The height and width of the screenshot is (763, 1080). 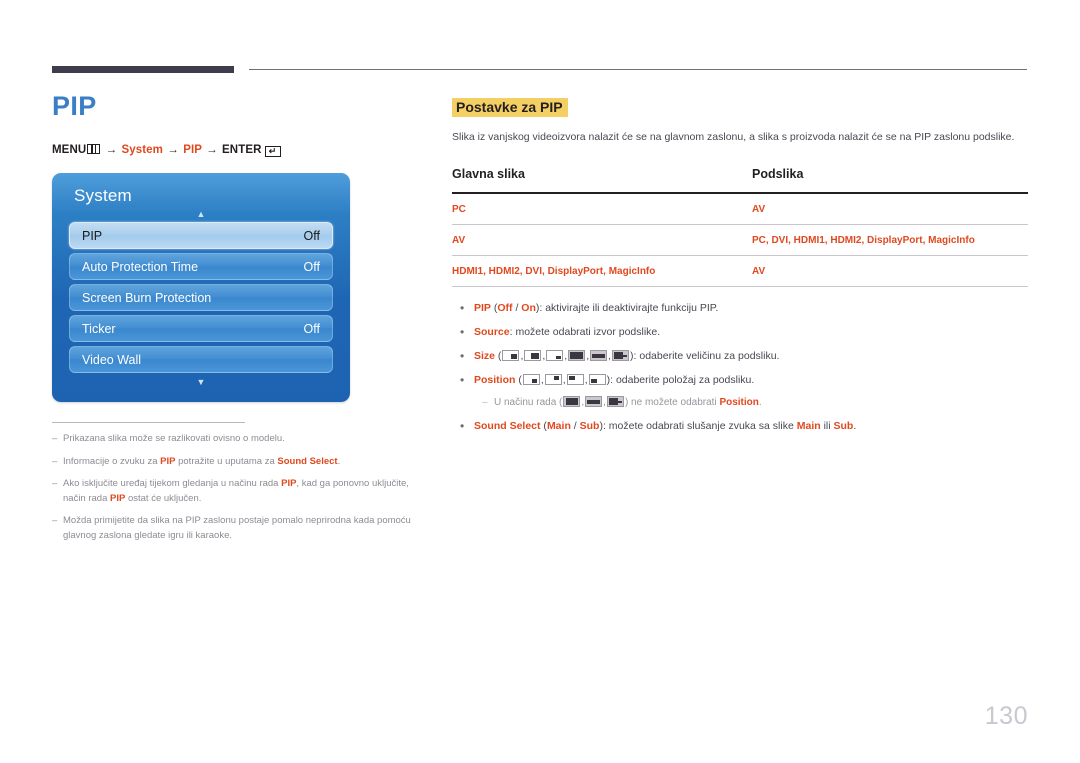 I want to click on menu-path-enter-label: ENTER, so click(x=242, y=150).